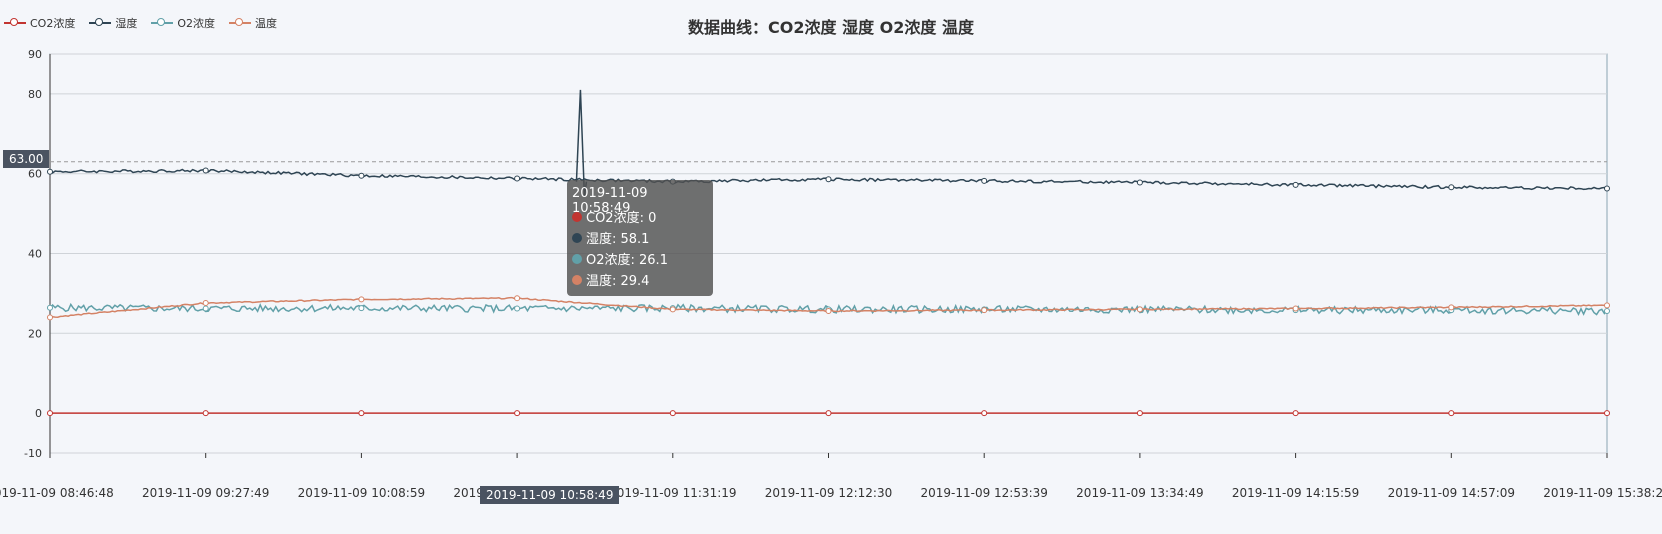 This screenshot has height=534, width=1662. Describe the element at coordinates (577, 279) in the screenshot. I see `tooltip-dot-temperature-icon` at that location.